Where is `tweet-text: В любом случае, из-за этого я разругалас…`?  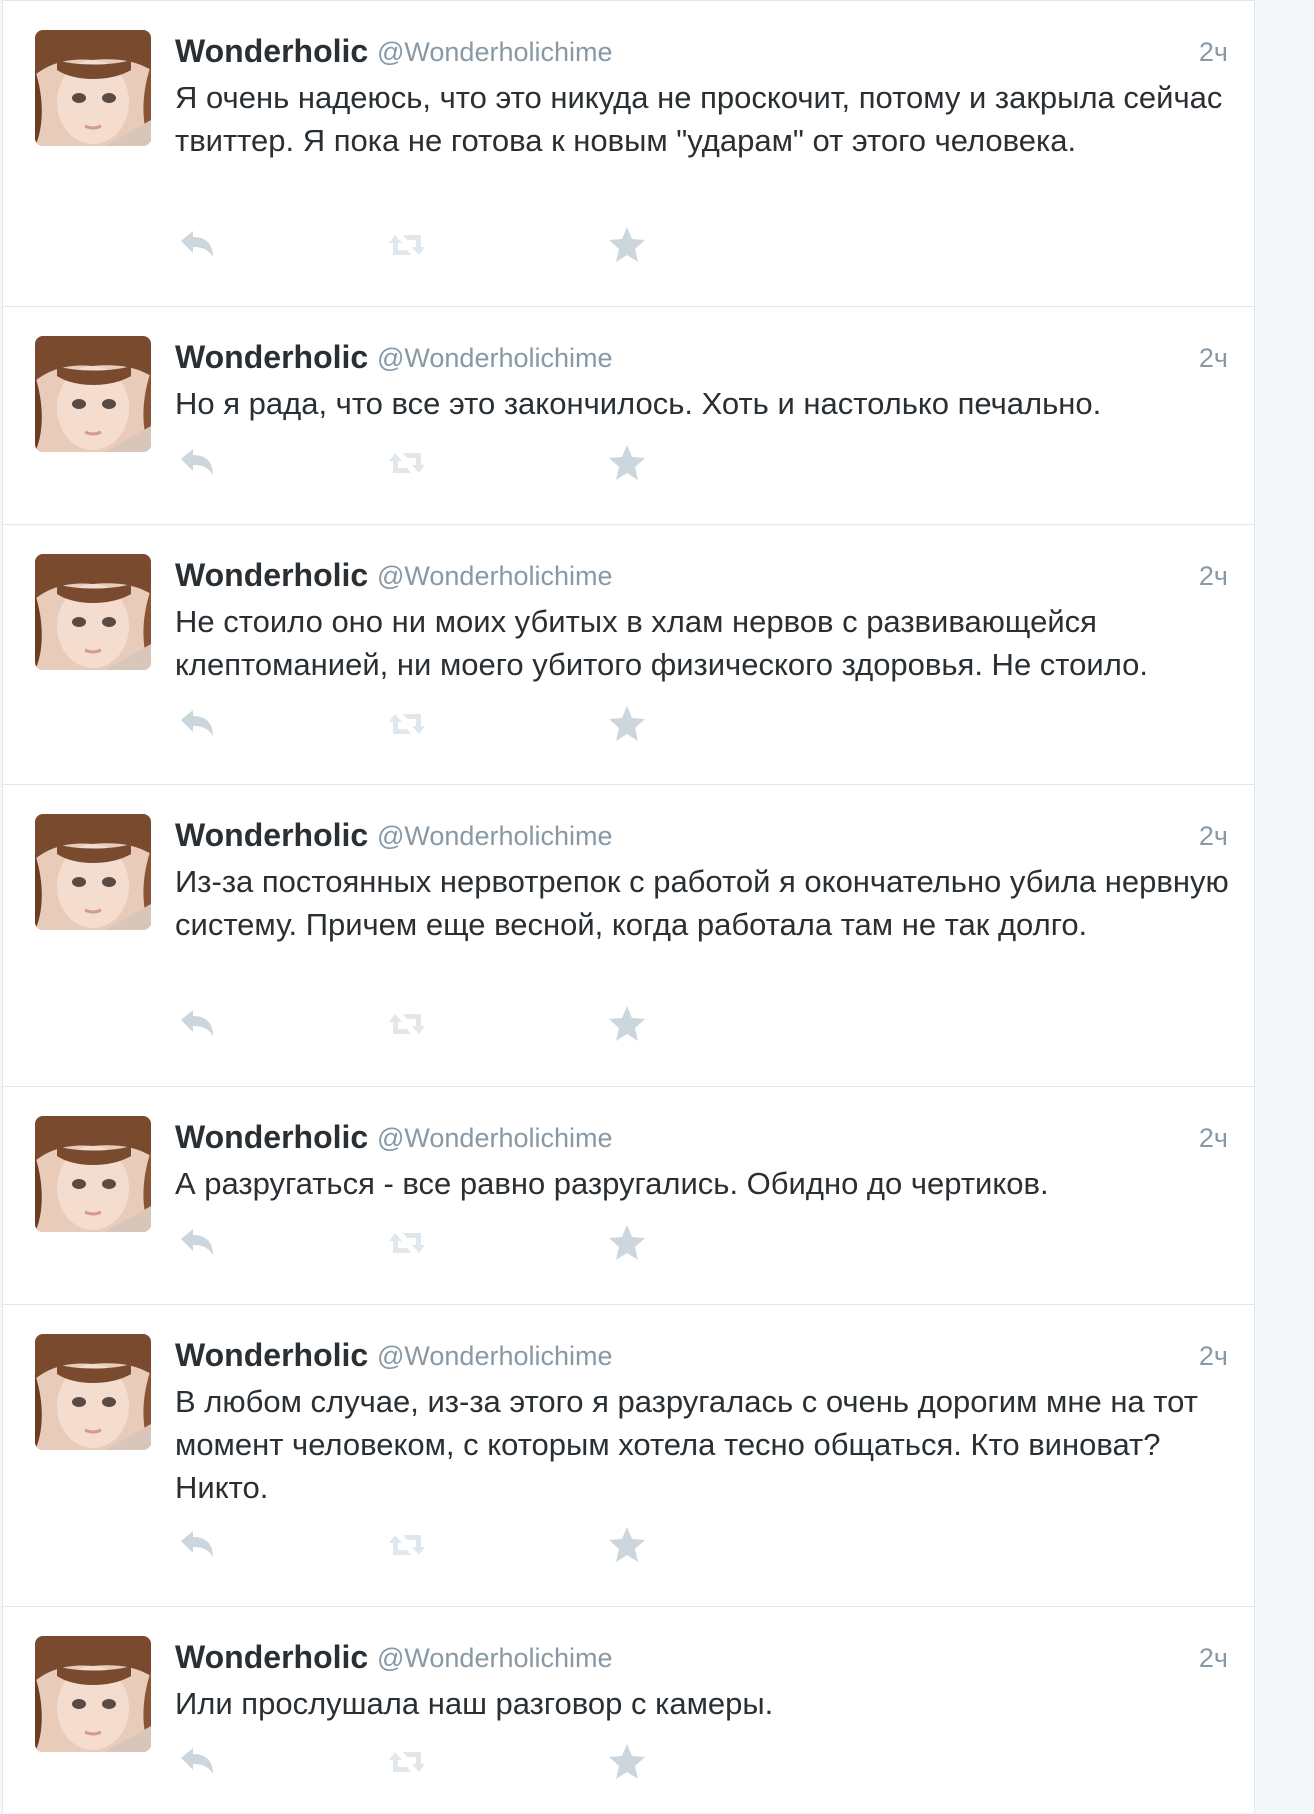
tweet-text: В любом случае, из-за этого я разругалас… is located at coordinates (686, 1444).